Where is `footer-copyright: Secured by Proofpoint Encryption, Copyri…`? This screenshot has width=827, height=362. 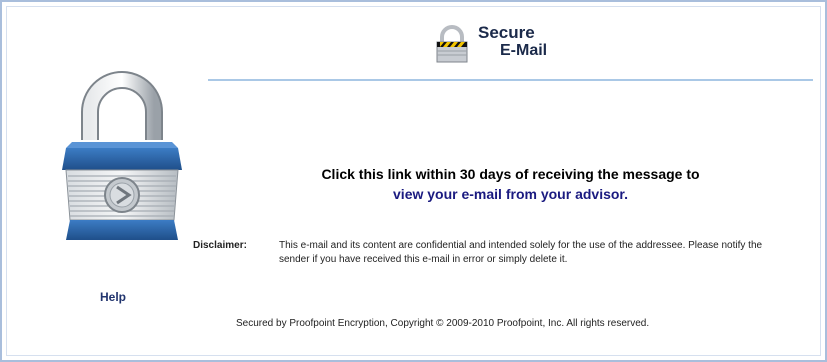
footer-copyright: Secured by Proofpoint Encryption, Copyri… is located at coordinates (443, 323).